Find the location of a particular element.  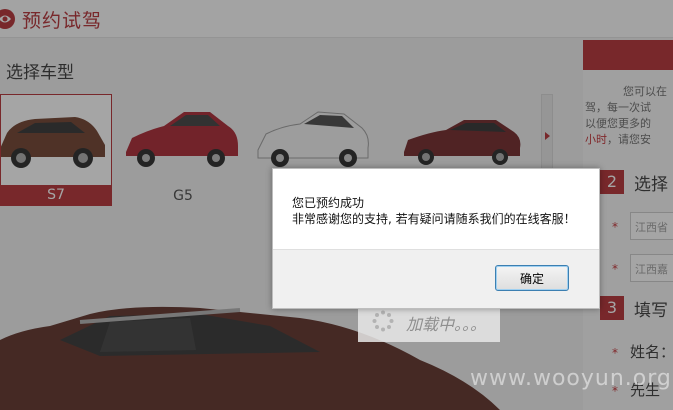

dialog-message-body: 非常感谢您的支持, 若有疑问请随系我们的在线客服！ is located at coordinates (434, 219).